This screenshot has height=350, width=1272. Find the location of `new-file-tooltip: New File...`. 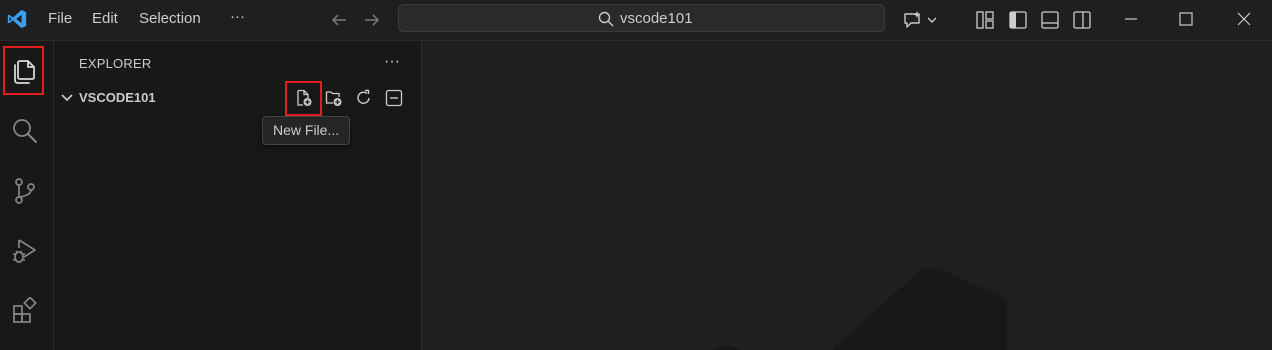

new-file-tooltip: New File... is located at coordinates (306, 130).